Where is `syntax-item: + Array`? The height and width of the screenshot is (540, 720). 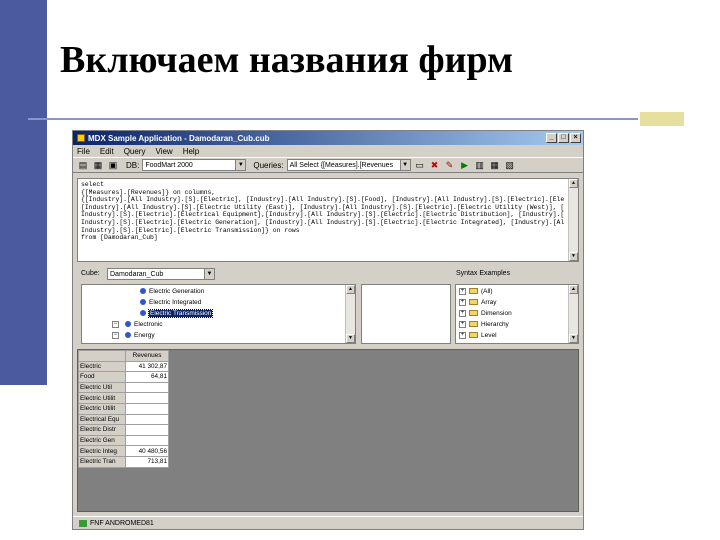 syntax-item: + Array is located at coordinates (478, 302).